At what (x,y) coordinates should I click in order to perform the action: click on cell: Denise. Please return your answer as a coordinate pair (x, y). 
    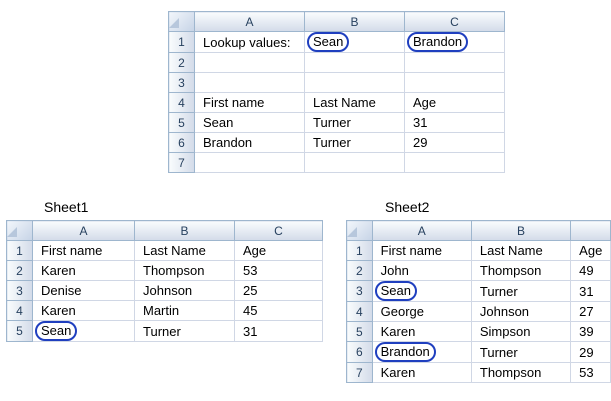
    Looking at the image, I should click on (83, 290).